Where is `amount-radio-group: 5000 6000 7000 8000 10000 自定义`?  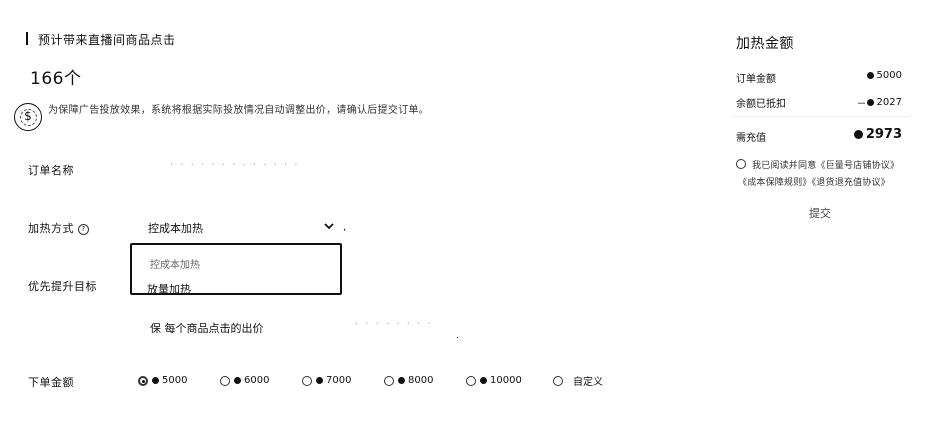 amount-radio-group: 5000 6000 7000 8000 10000 自定义 is located at coordinates (380, 380).